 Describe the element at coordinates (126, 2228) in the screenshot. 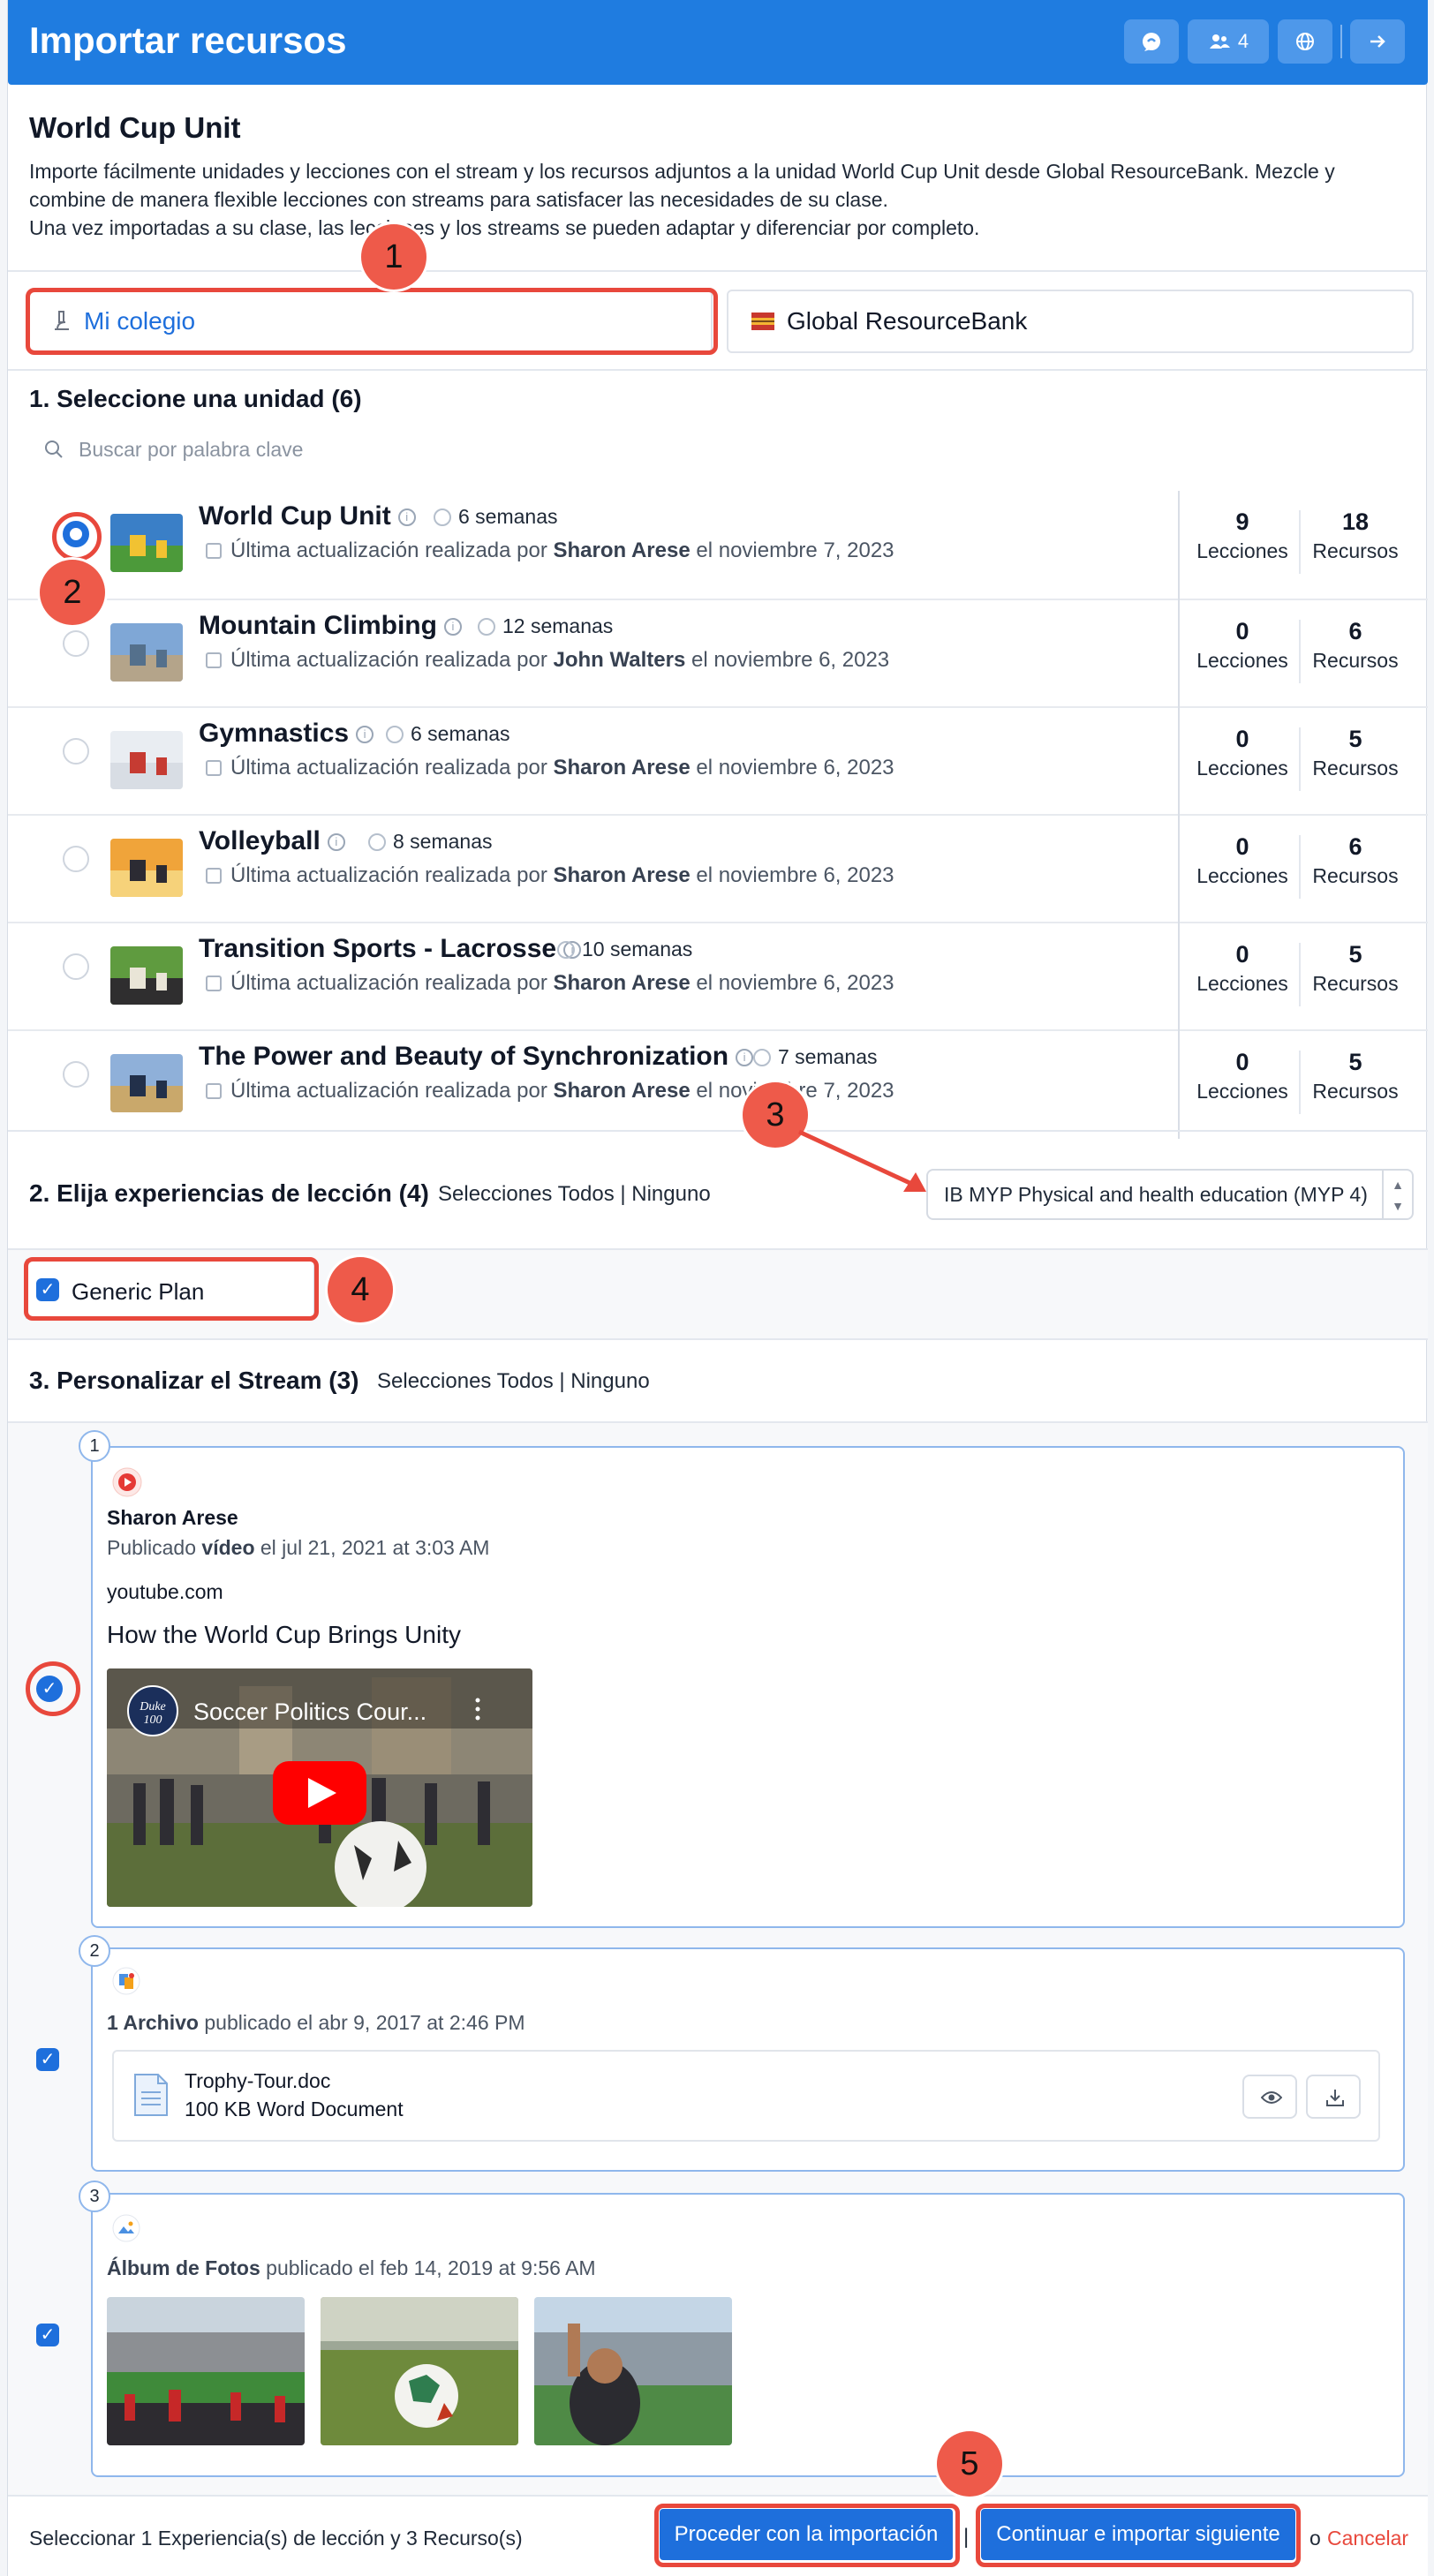

I see `image-icon` at that location.